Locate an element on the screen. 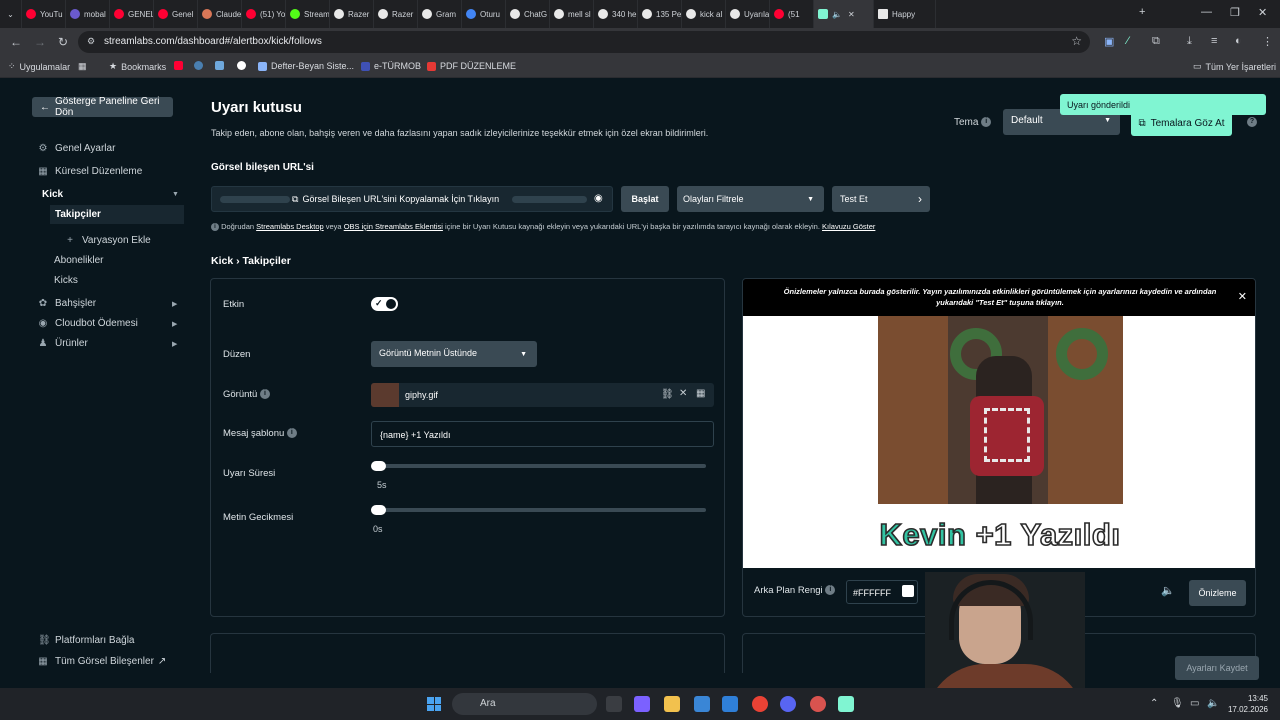 Image resolution: width=1280 pixels, height=720 pixels. browser-tab: 135 Pe is located at coordinates (660, 14).